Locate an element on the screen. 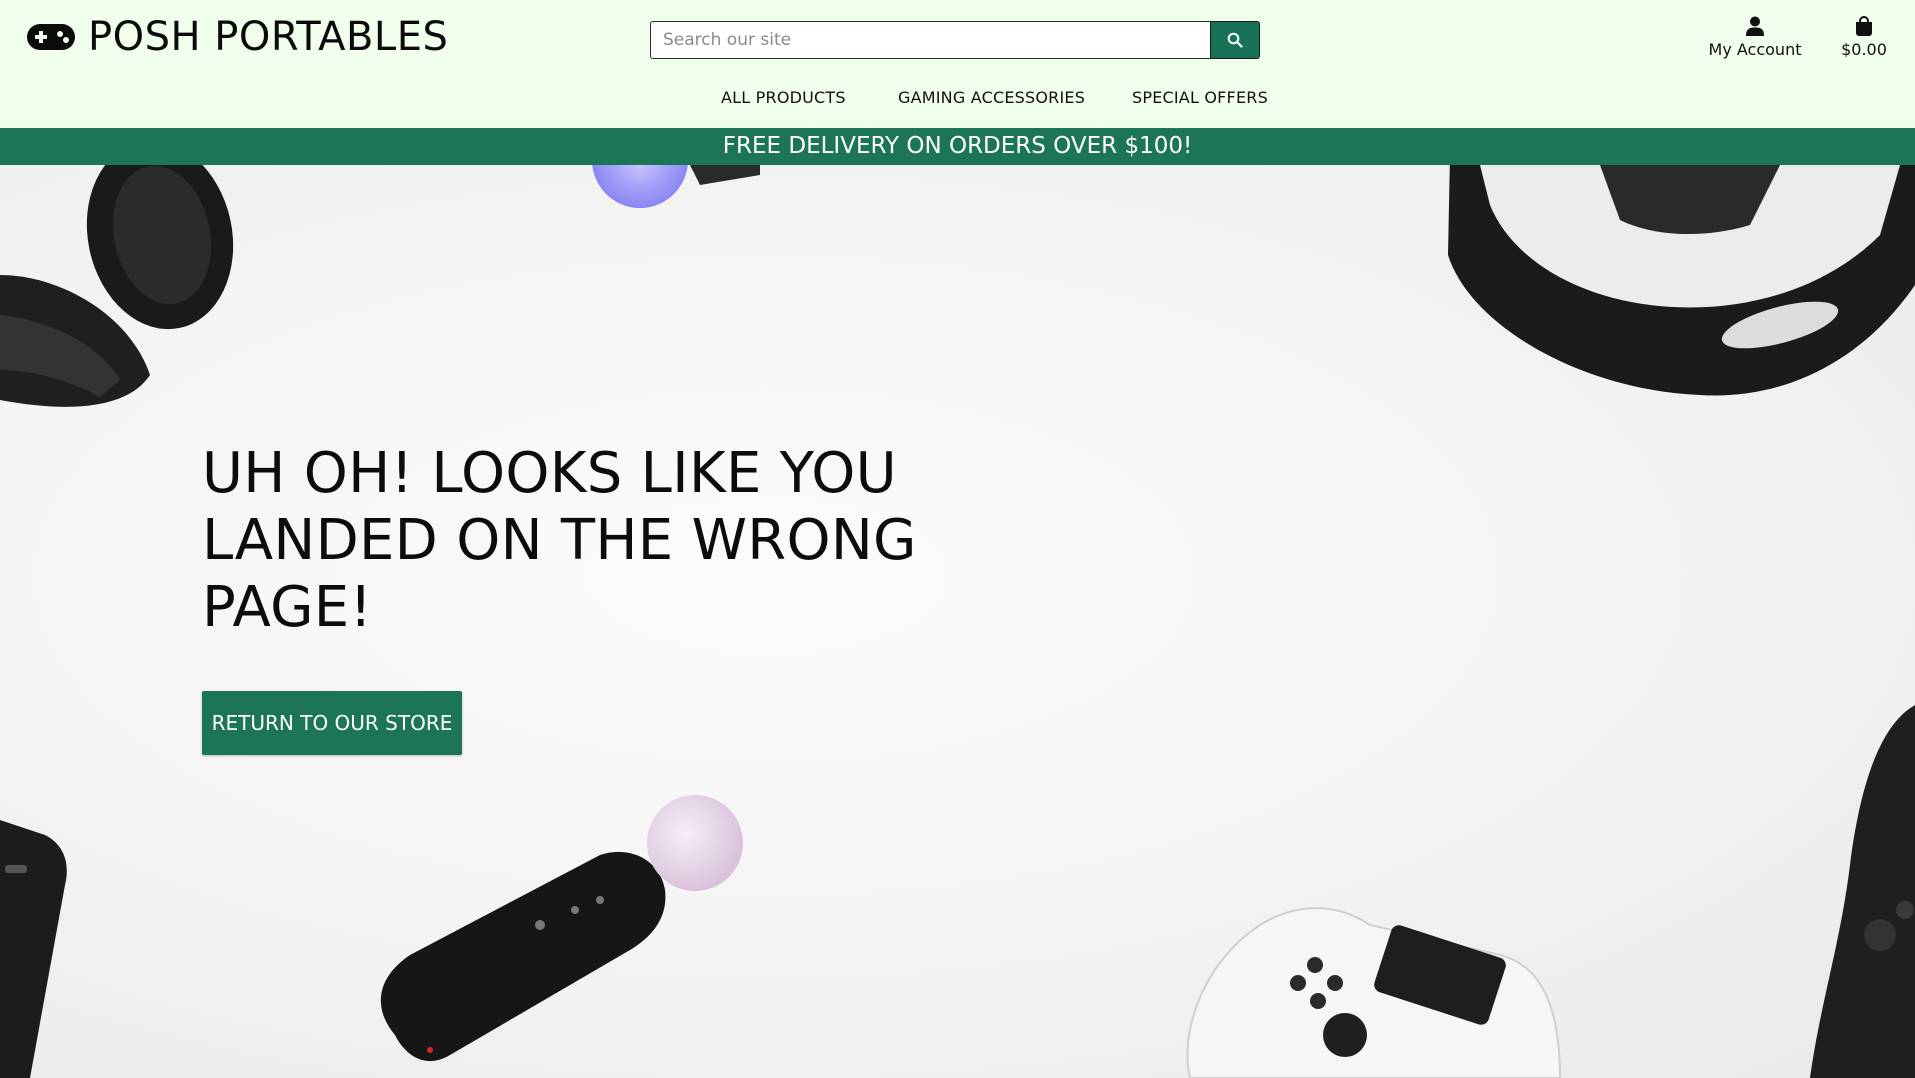 The height and width of the screenshot is (1078, 1915). console-image is located at coordinates (33, 949).